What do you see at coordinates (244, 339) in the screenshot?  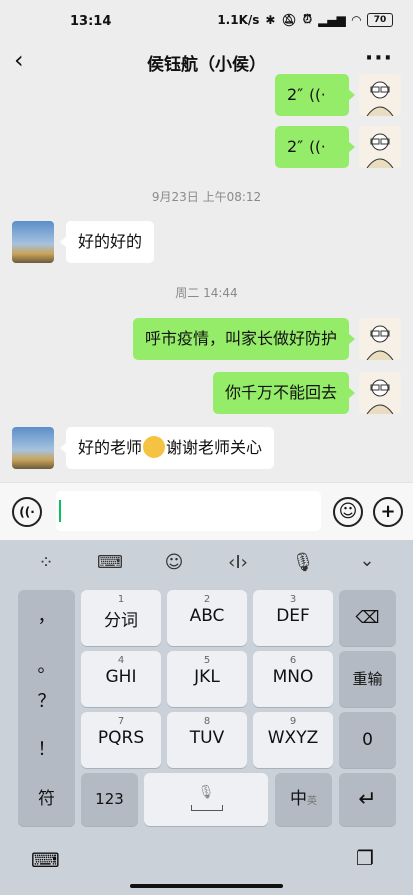 I see `text-message: 呼市疫情，叫家长做好防护` at bounding box center [244, 339].